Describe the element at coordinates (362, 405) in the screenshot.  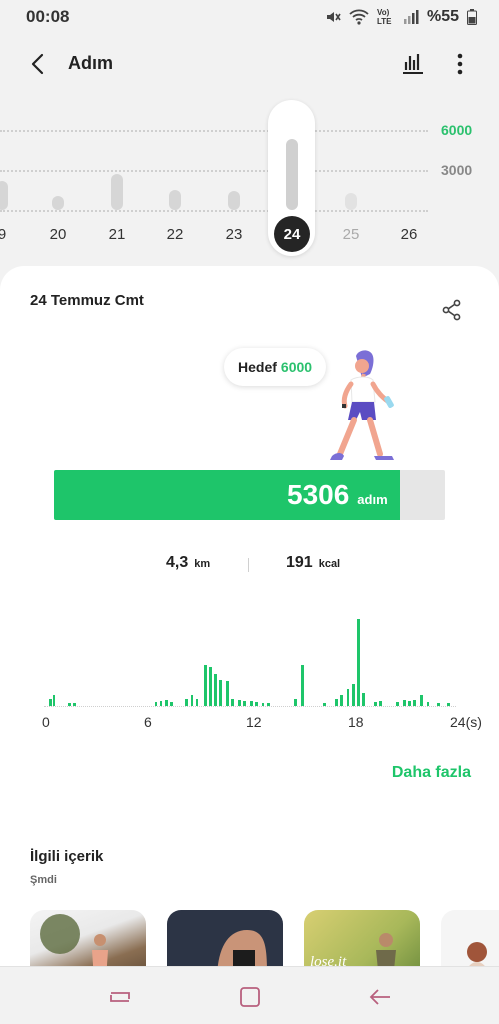
I see `walking-woman-illustration` at that location.